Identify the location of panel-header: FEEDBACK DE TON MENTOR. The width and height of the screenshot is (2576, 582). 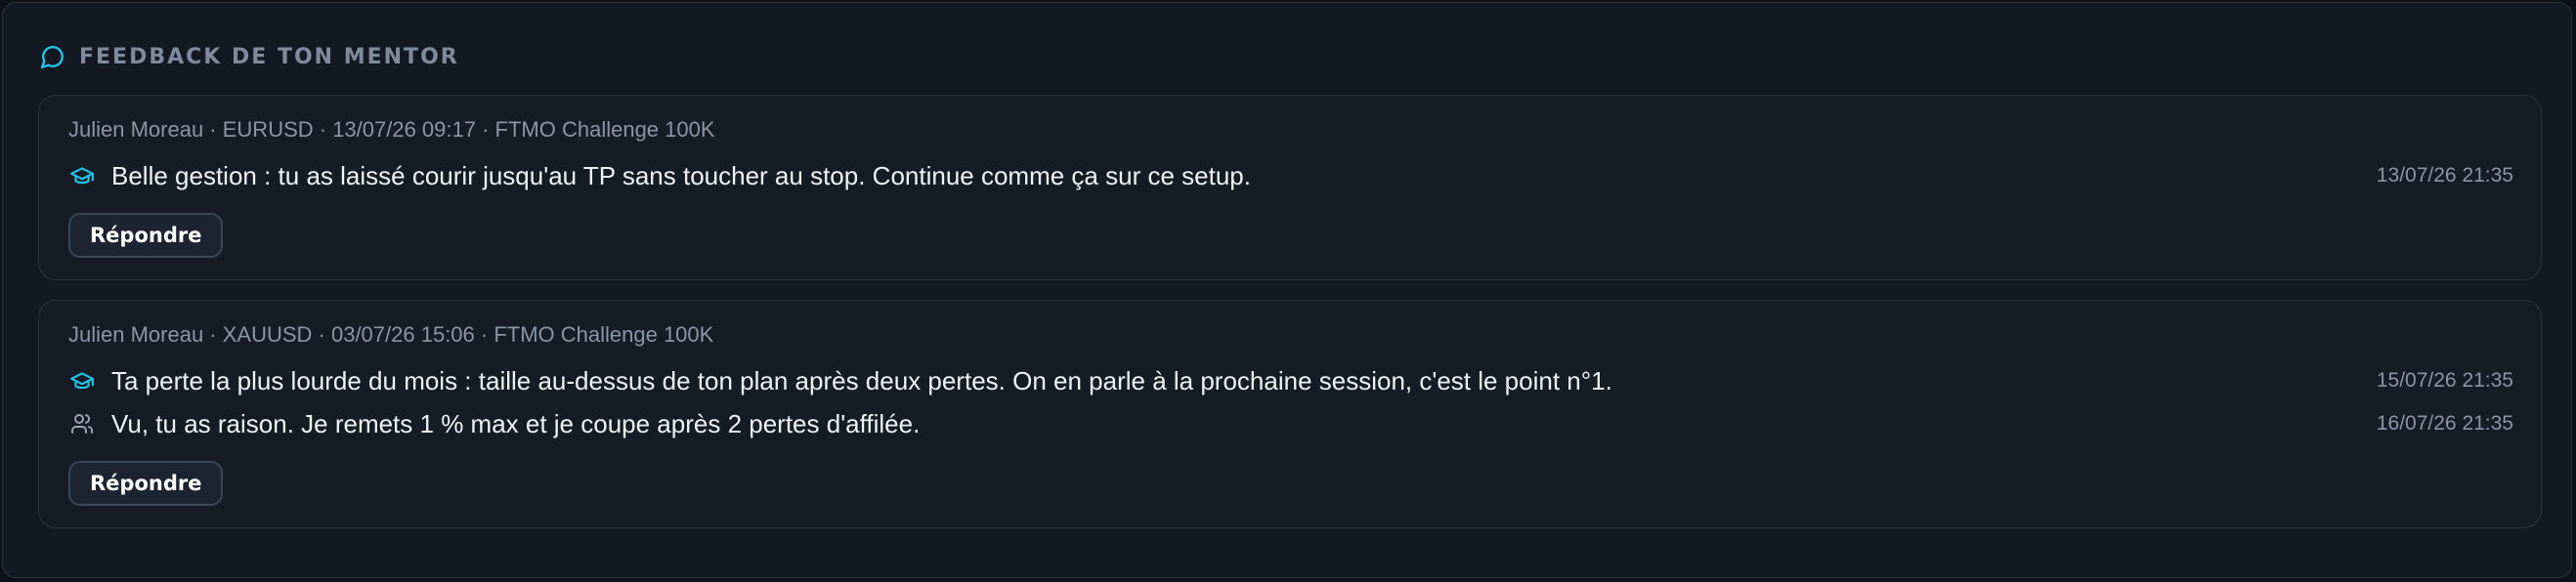
(250, 56).